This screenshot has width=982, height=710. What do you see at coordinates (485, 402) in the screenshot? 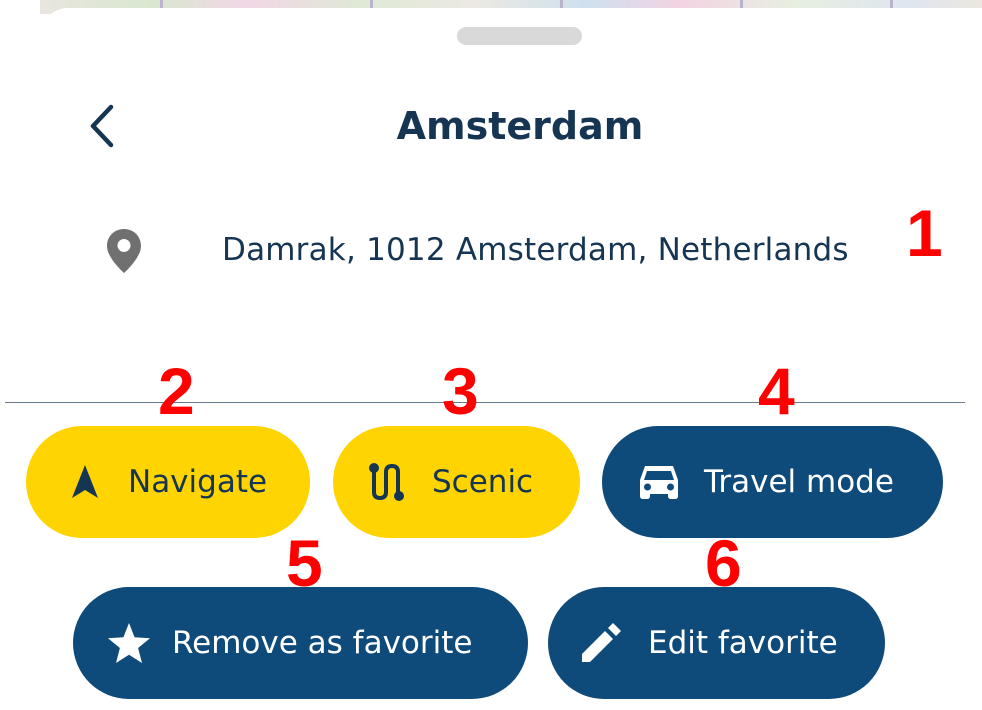
I see `divider` at bounding box center [485, 402].